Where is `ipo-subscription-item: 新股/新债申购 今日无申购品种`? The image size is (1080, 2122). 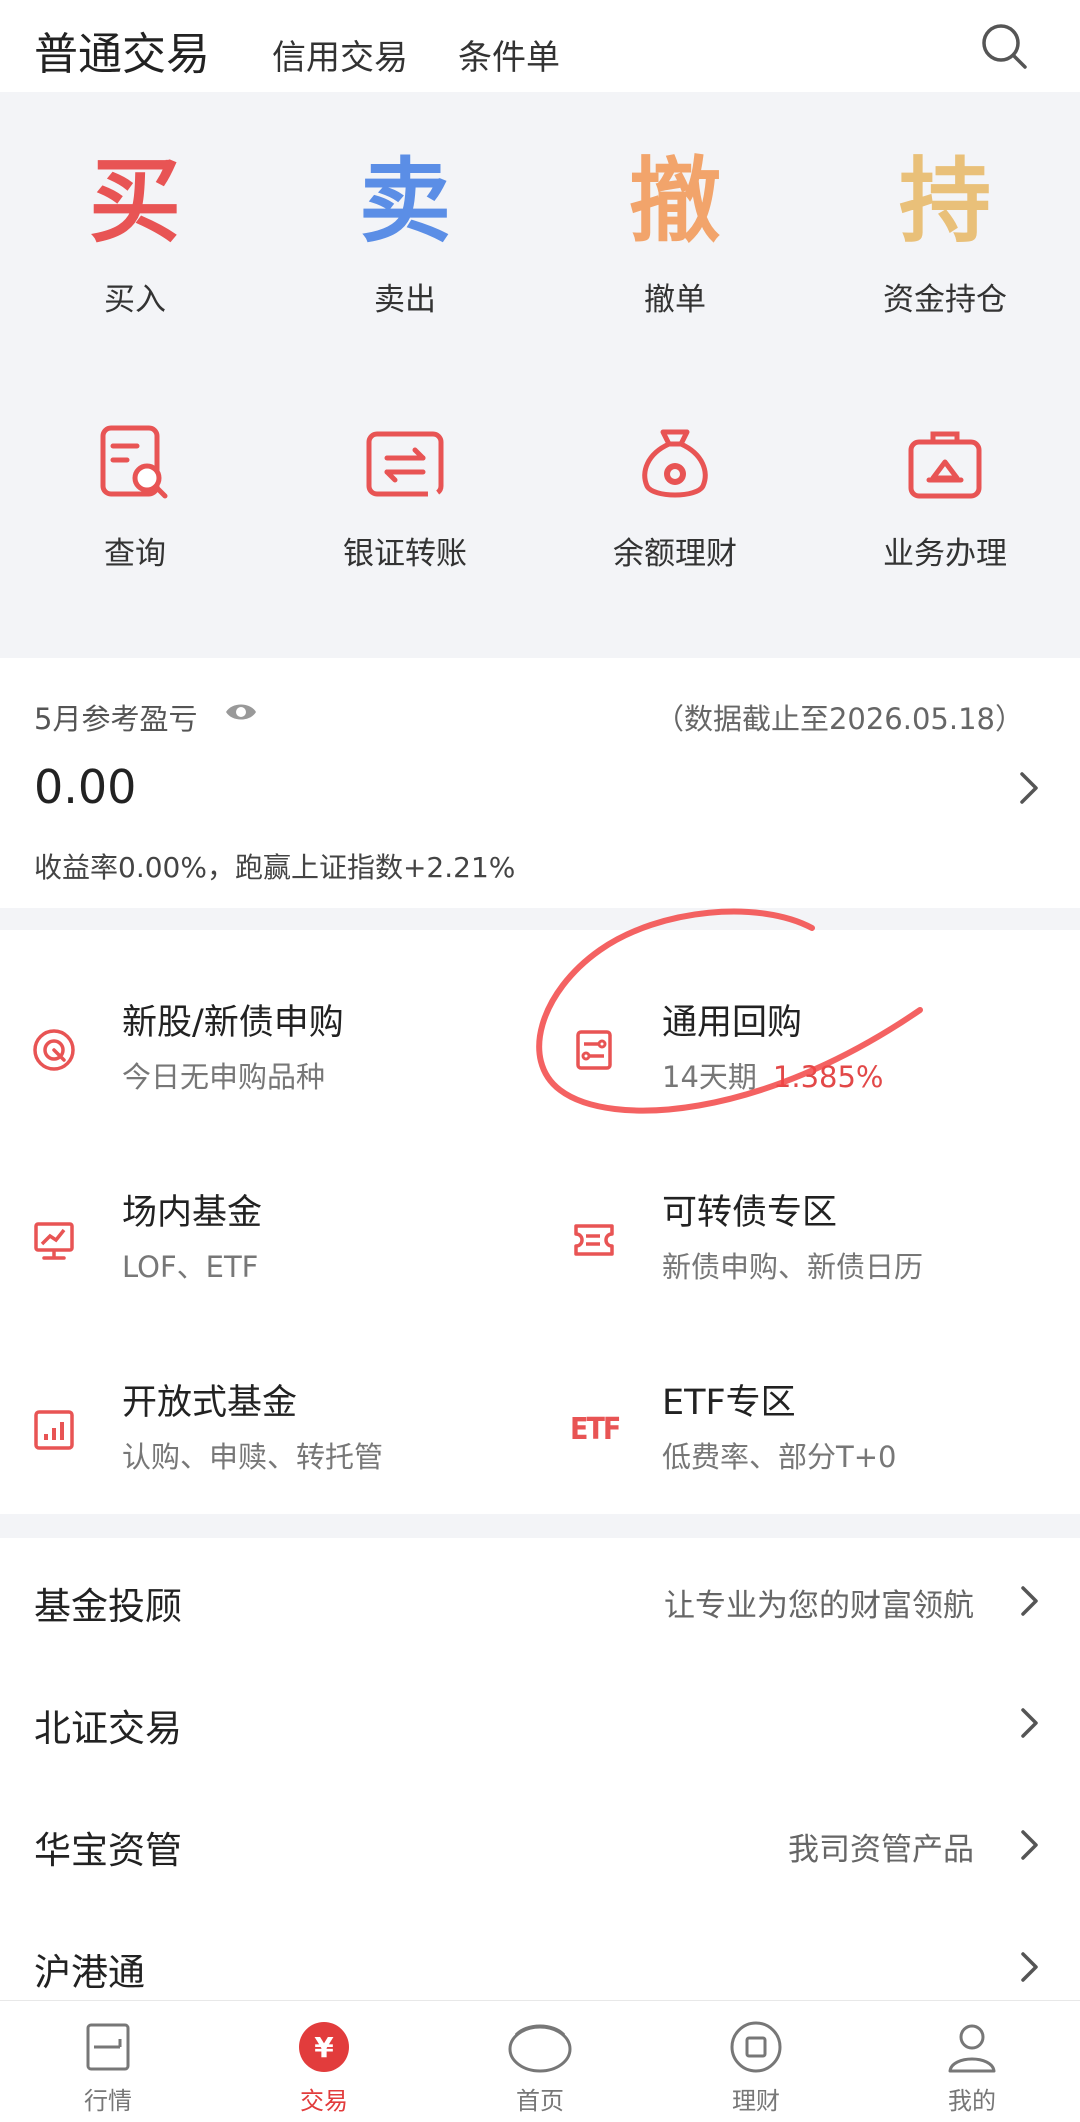
ipo-subscription-item: 新股/新债申购 今日无申购品种 is located at coordinates (270, 1077).